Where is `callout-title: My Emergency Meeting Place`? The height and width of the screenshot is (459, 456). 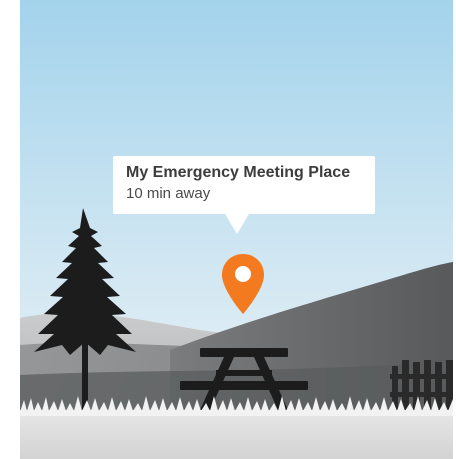
callout-title: My Emergency Meeting Place is located at coordinates (238, 172).